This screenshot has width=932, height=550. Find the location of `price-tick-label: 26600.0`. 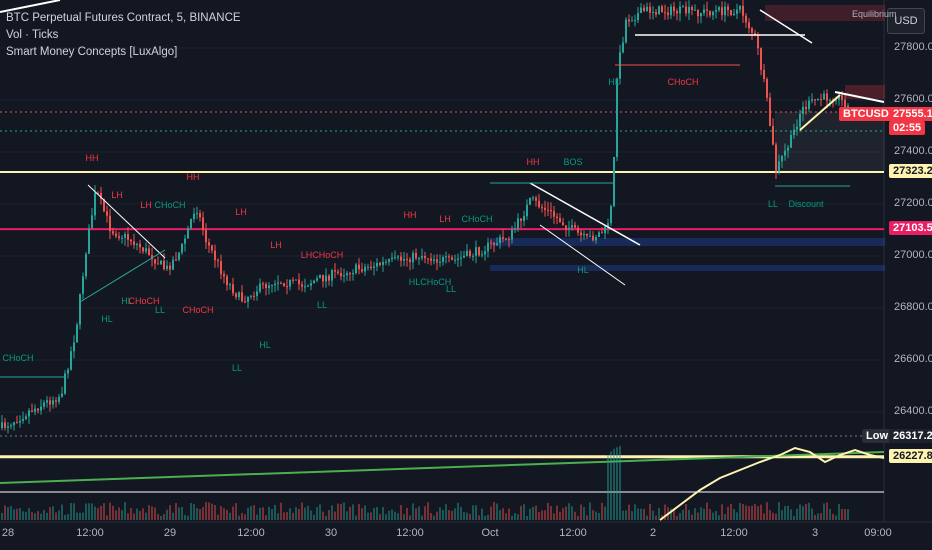

price-tick-label: 26600.0 is located at coordinates (913, 359).